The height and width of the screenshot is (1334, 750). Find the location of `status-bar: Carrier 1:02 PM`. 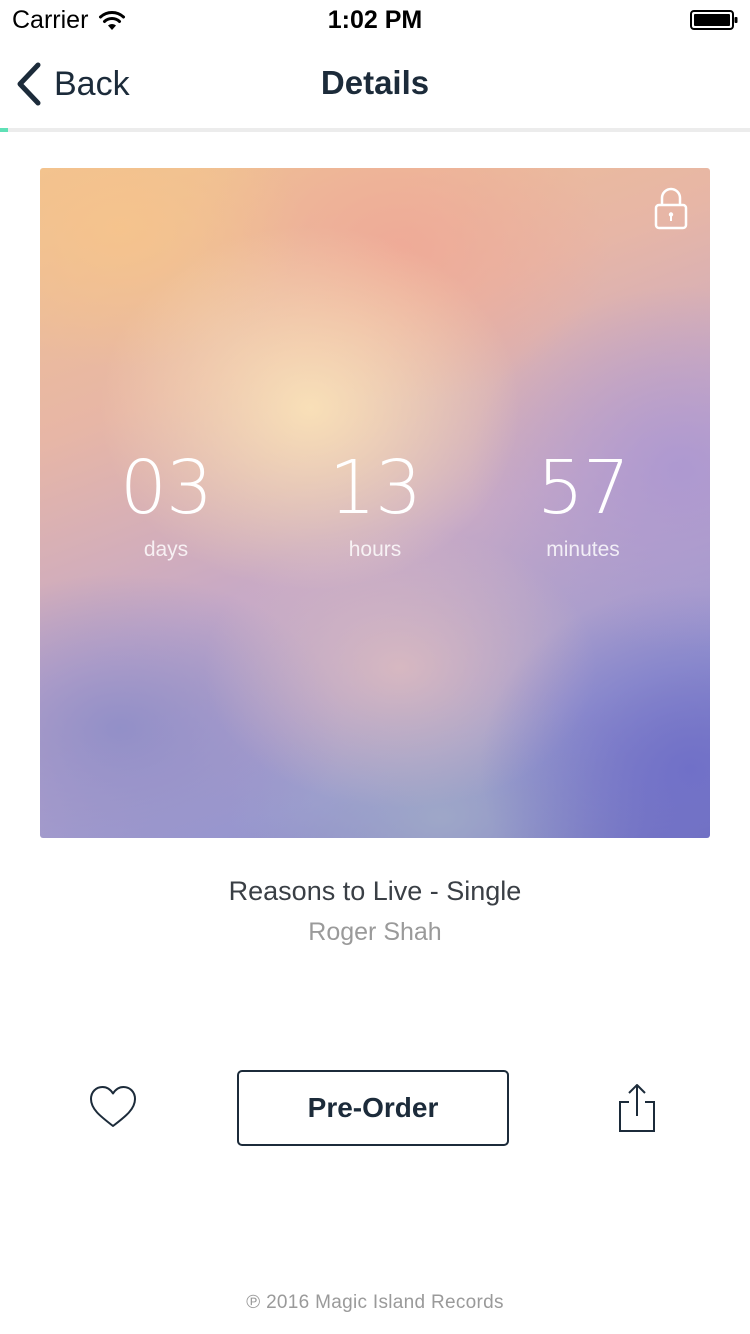

status-bar: Carrier 1:02 PM is located at coordinates (375, 20).